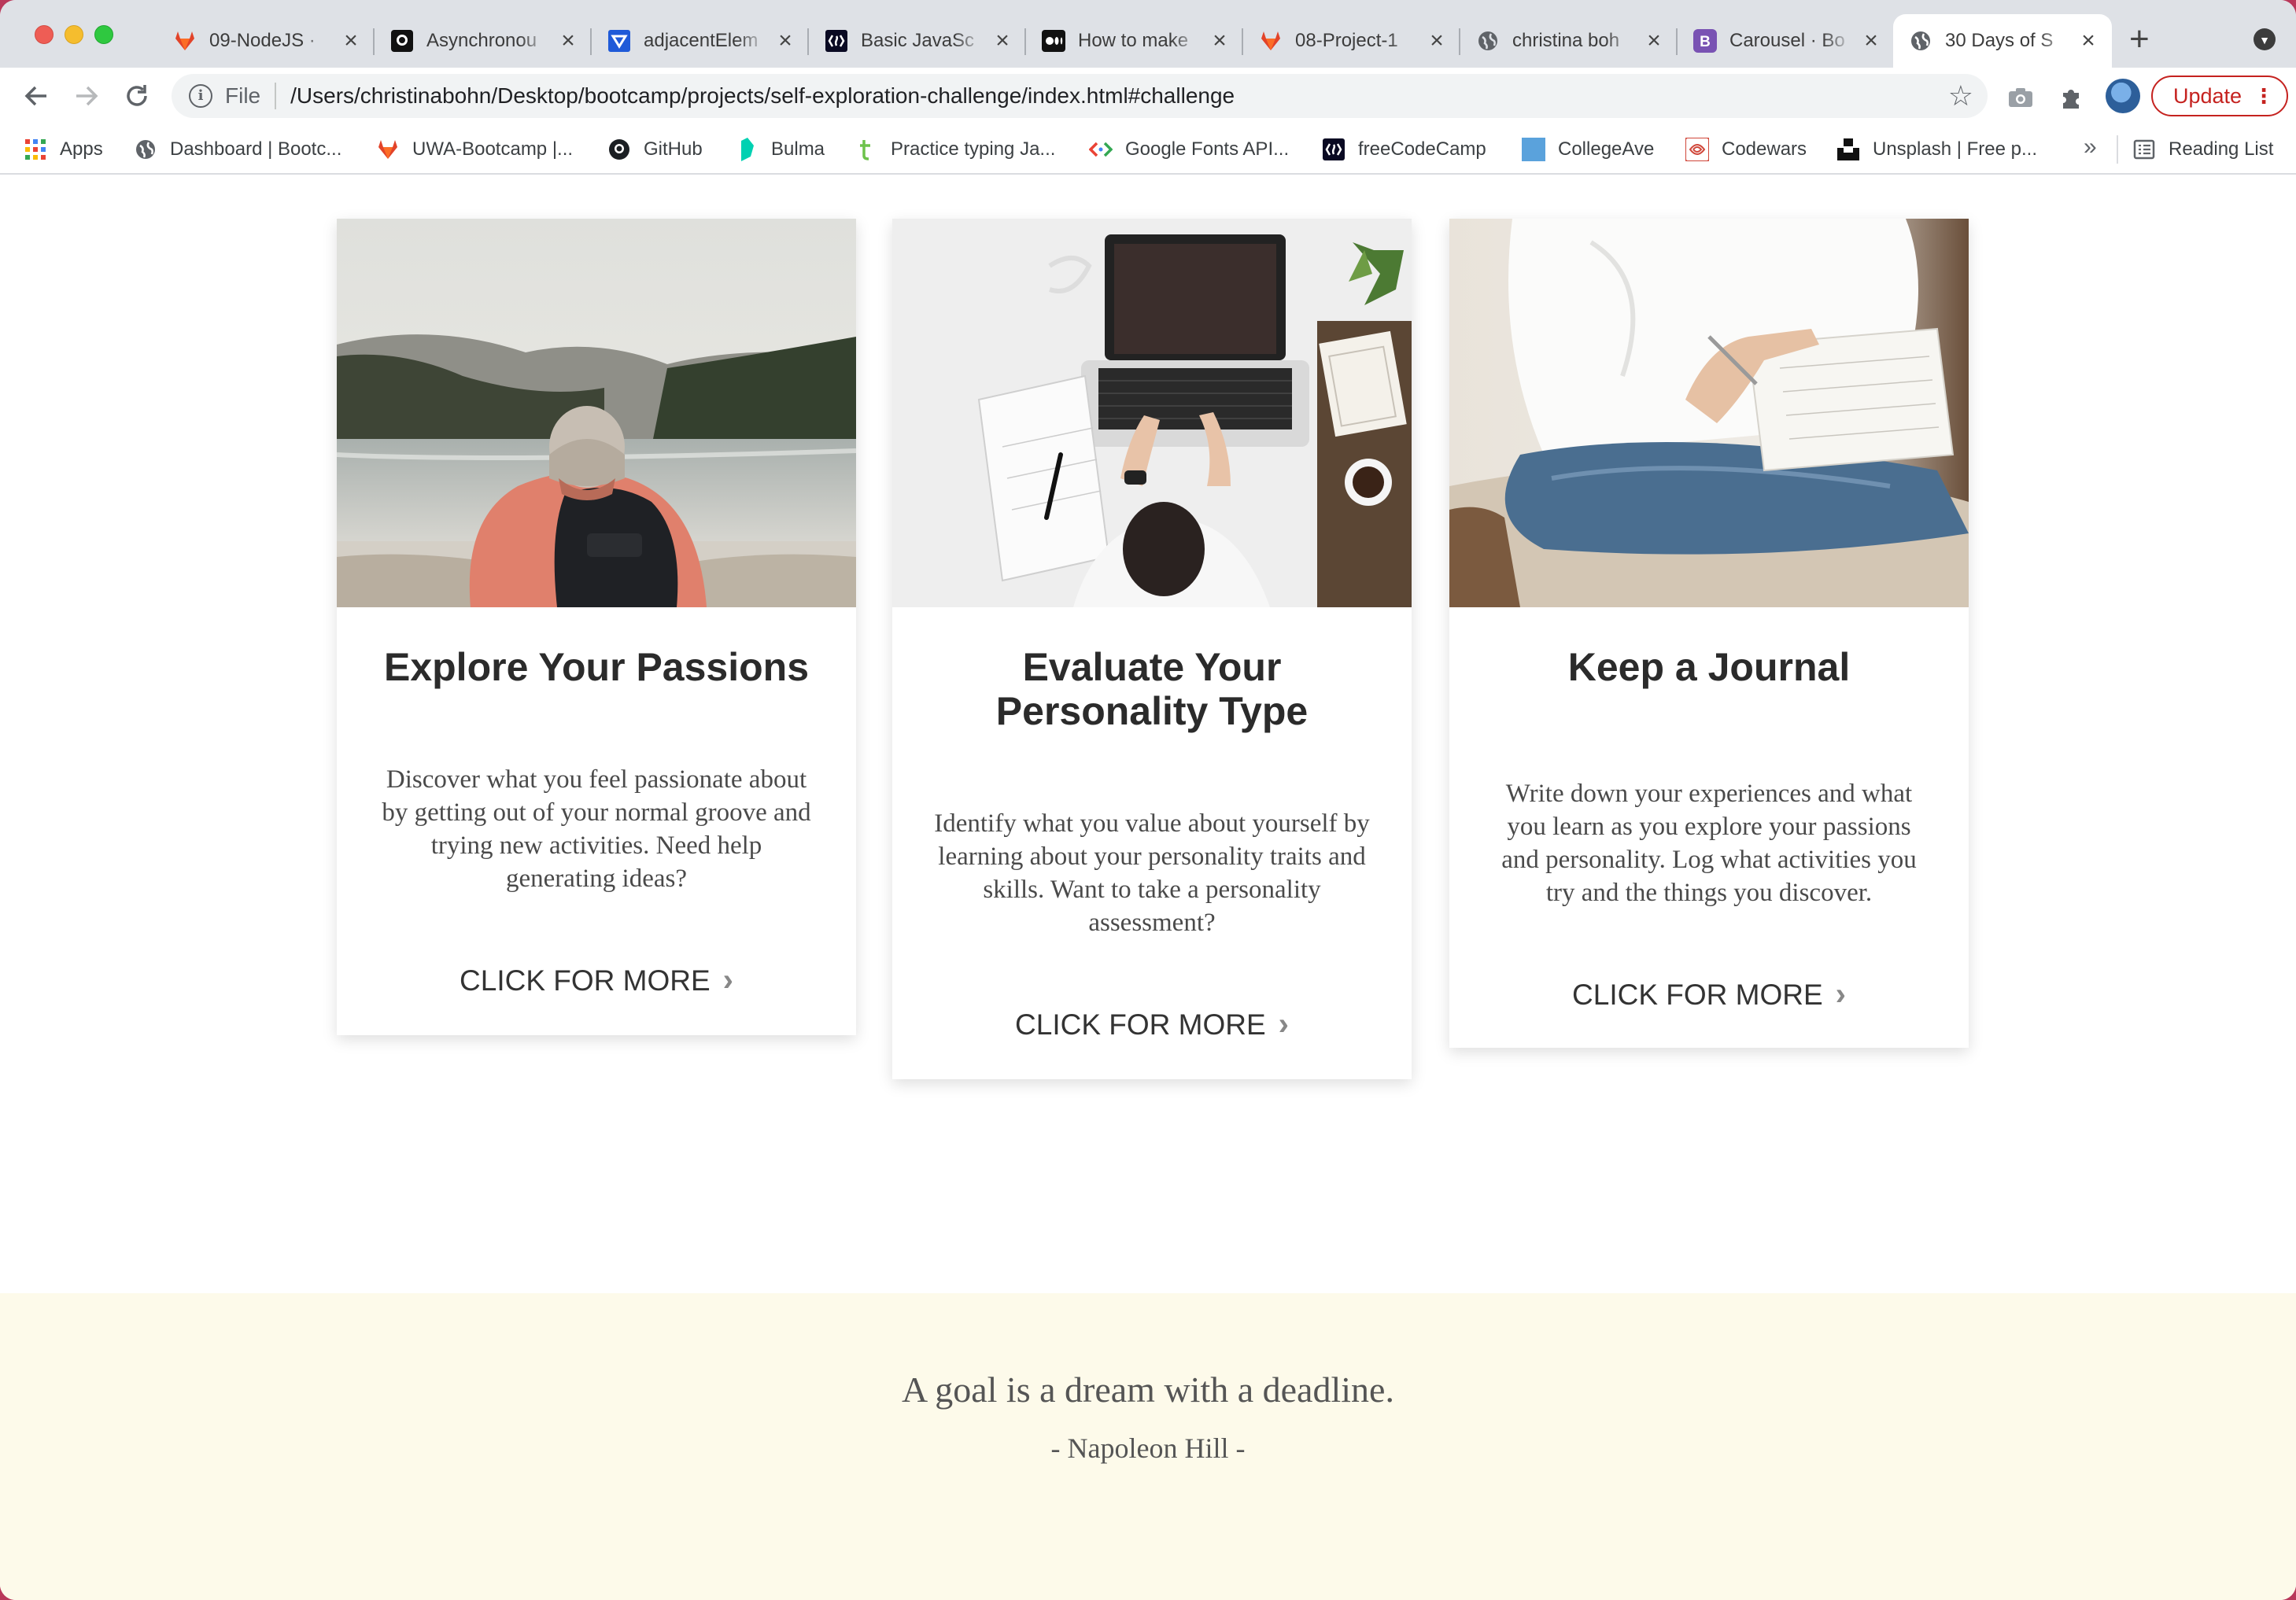 The width and height of the screenshot is (2296, 1600). What do you see at coordinates (1697, 149) in the screenshot?
I see `codewars-icon` at bounding box center [1697, 149].